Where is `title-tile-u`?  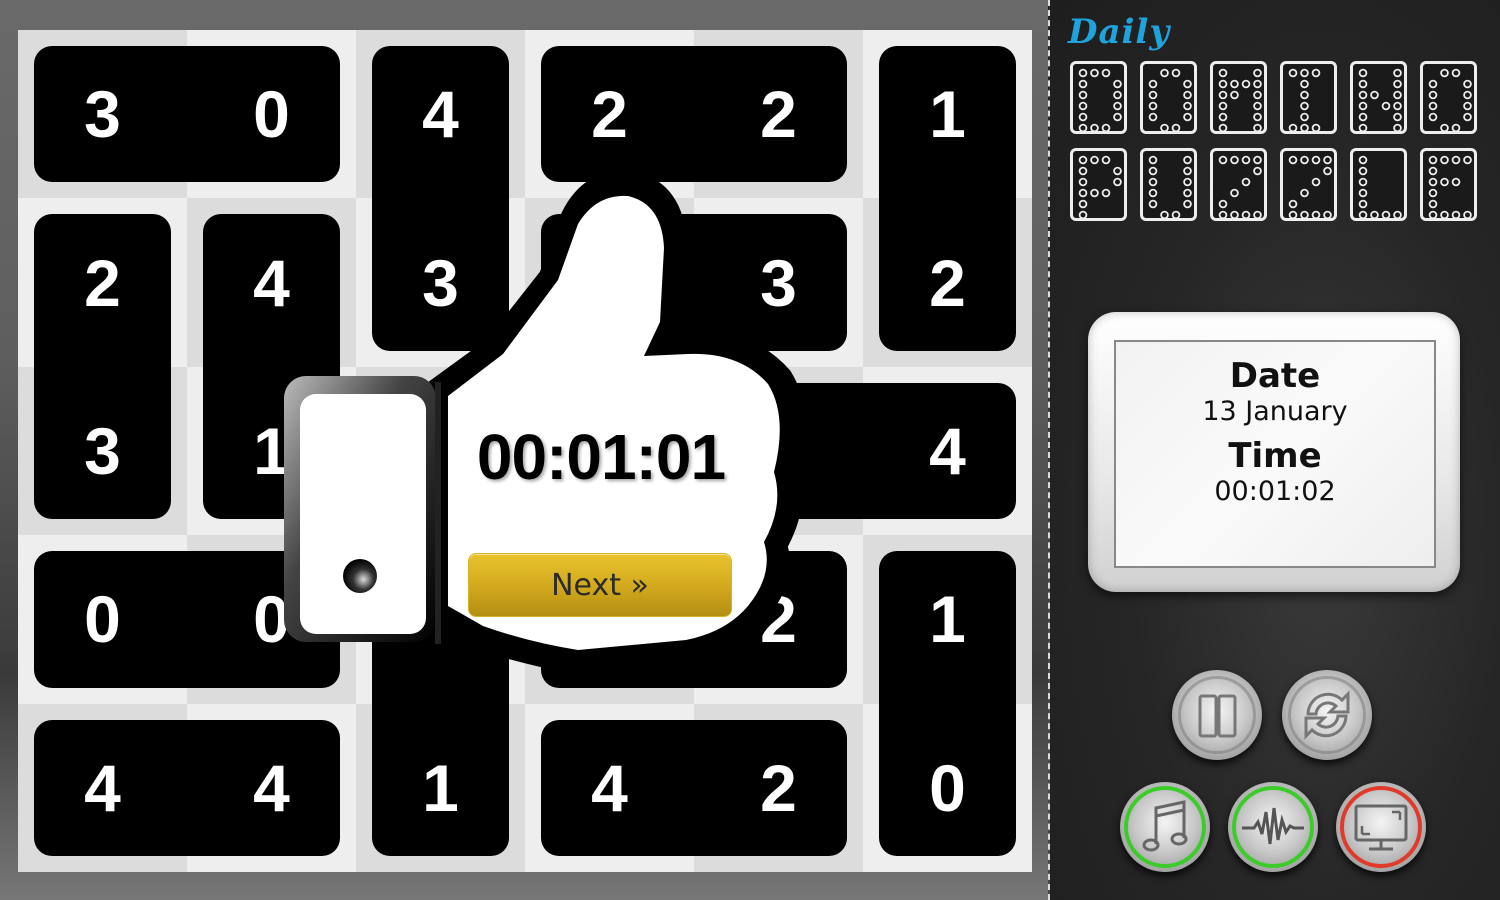 title-tile-u is located at coordinates (1168, 184).